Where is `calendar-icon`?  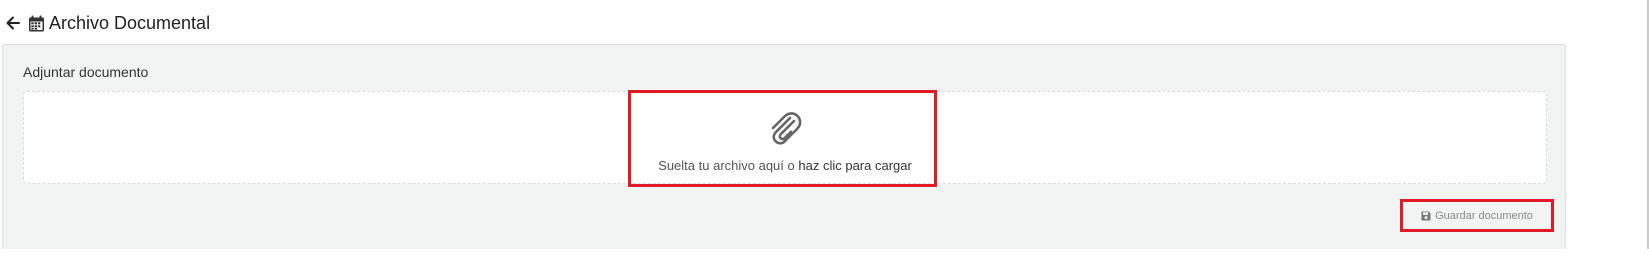
calendar-icon is located at coordinates (36, 23).